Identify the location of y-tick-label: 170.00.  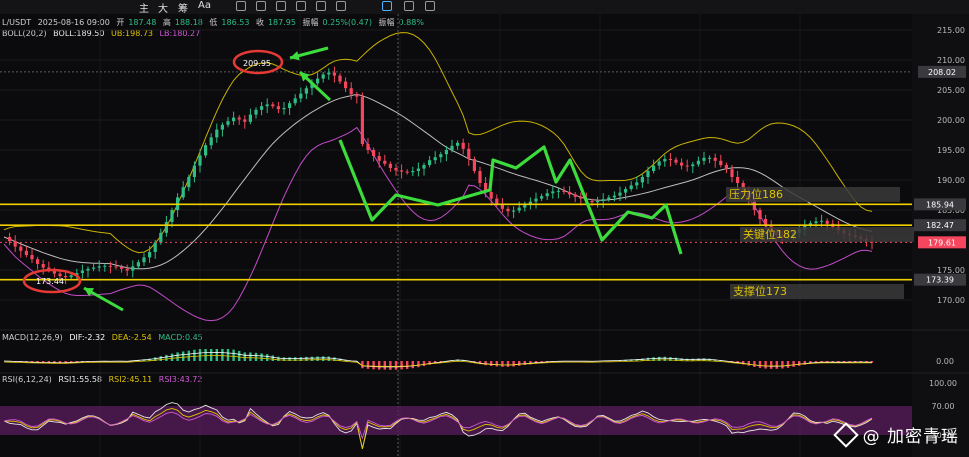
(951, 300).